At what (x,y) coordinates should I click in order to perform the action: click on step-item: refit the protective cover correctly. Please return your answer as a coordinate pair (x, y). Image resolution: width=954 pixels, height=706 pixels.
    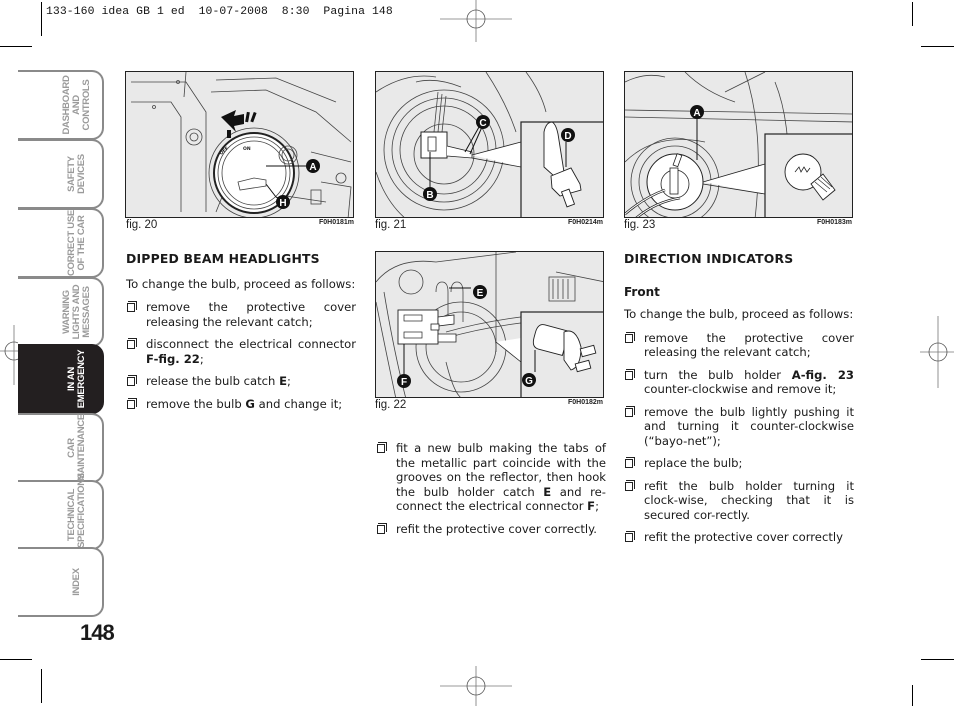
    Looking at the image, I should click on (739, 537).